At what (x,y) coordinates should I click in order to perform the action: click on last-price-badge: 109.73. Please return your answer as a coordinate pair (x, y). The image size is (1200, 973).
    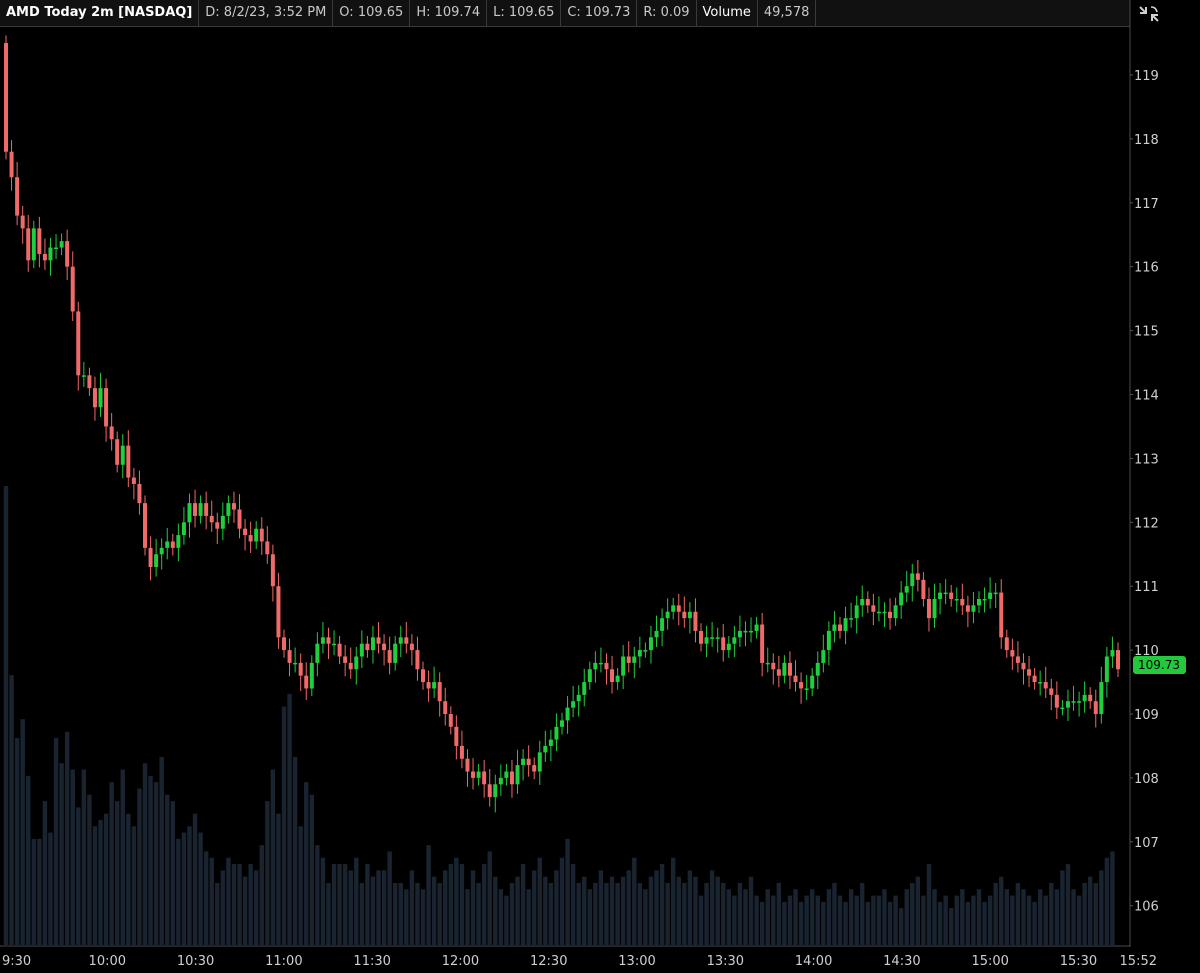
    Looking at the image, I should click on (1159, 665).